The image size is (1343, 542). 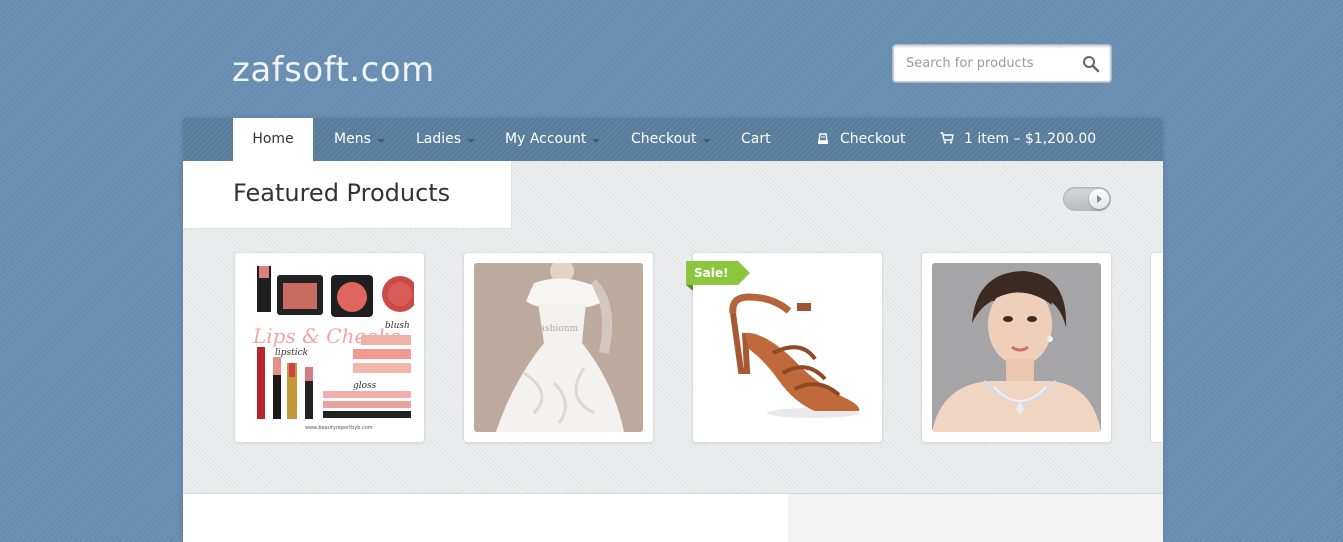 I want to click on product-image-sandal, so click(x=787, y=347).